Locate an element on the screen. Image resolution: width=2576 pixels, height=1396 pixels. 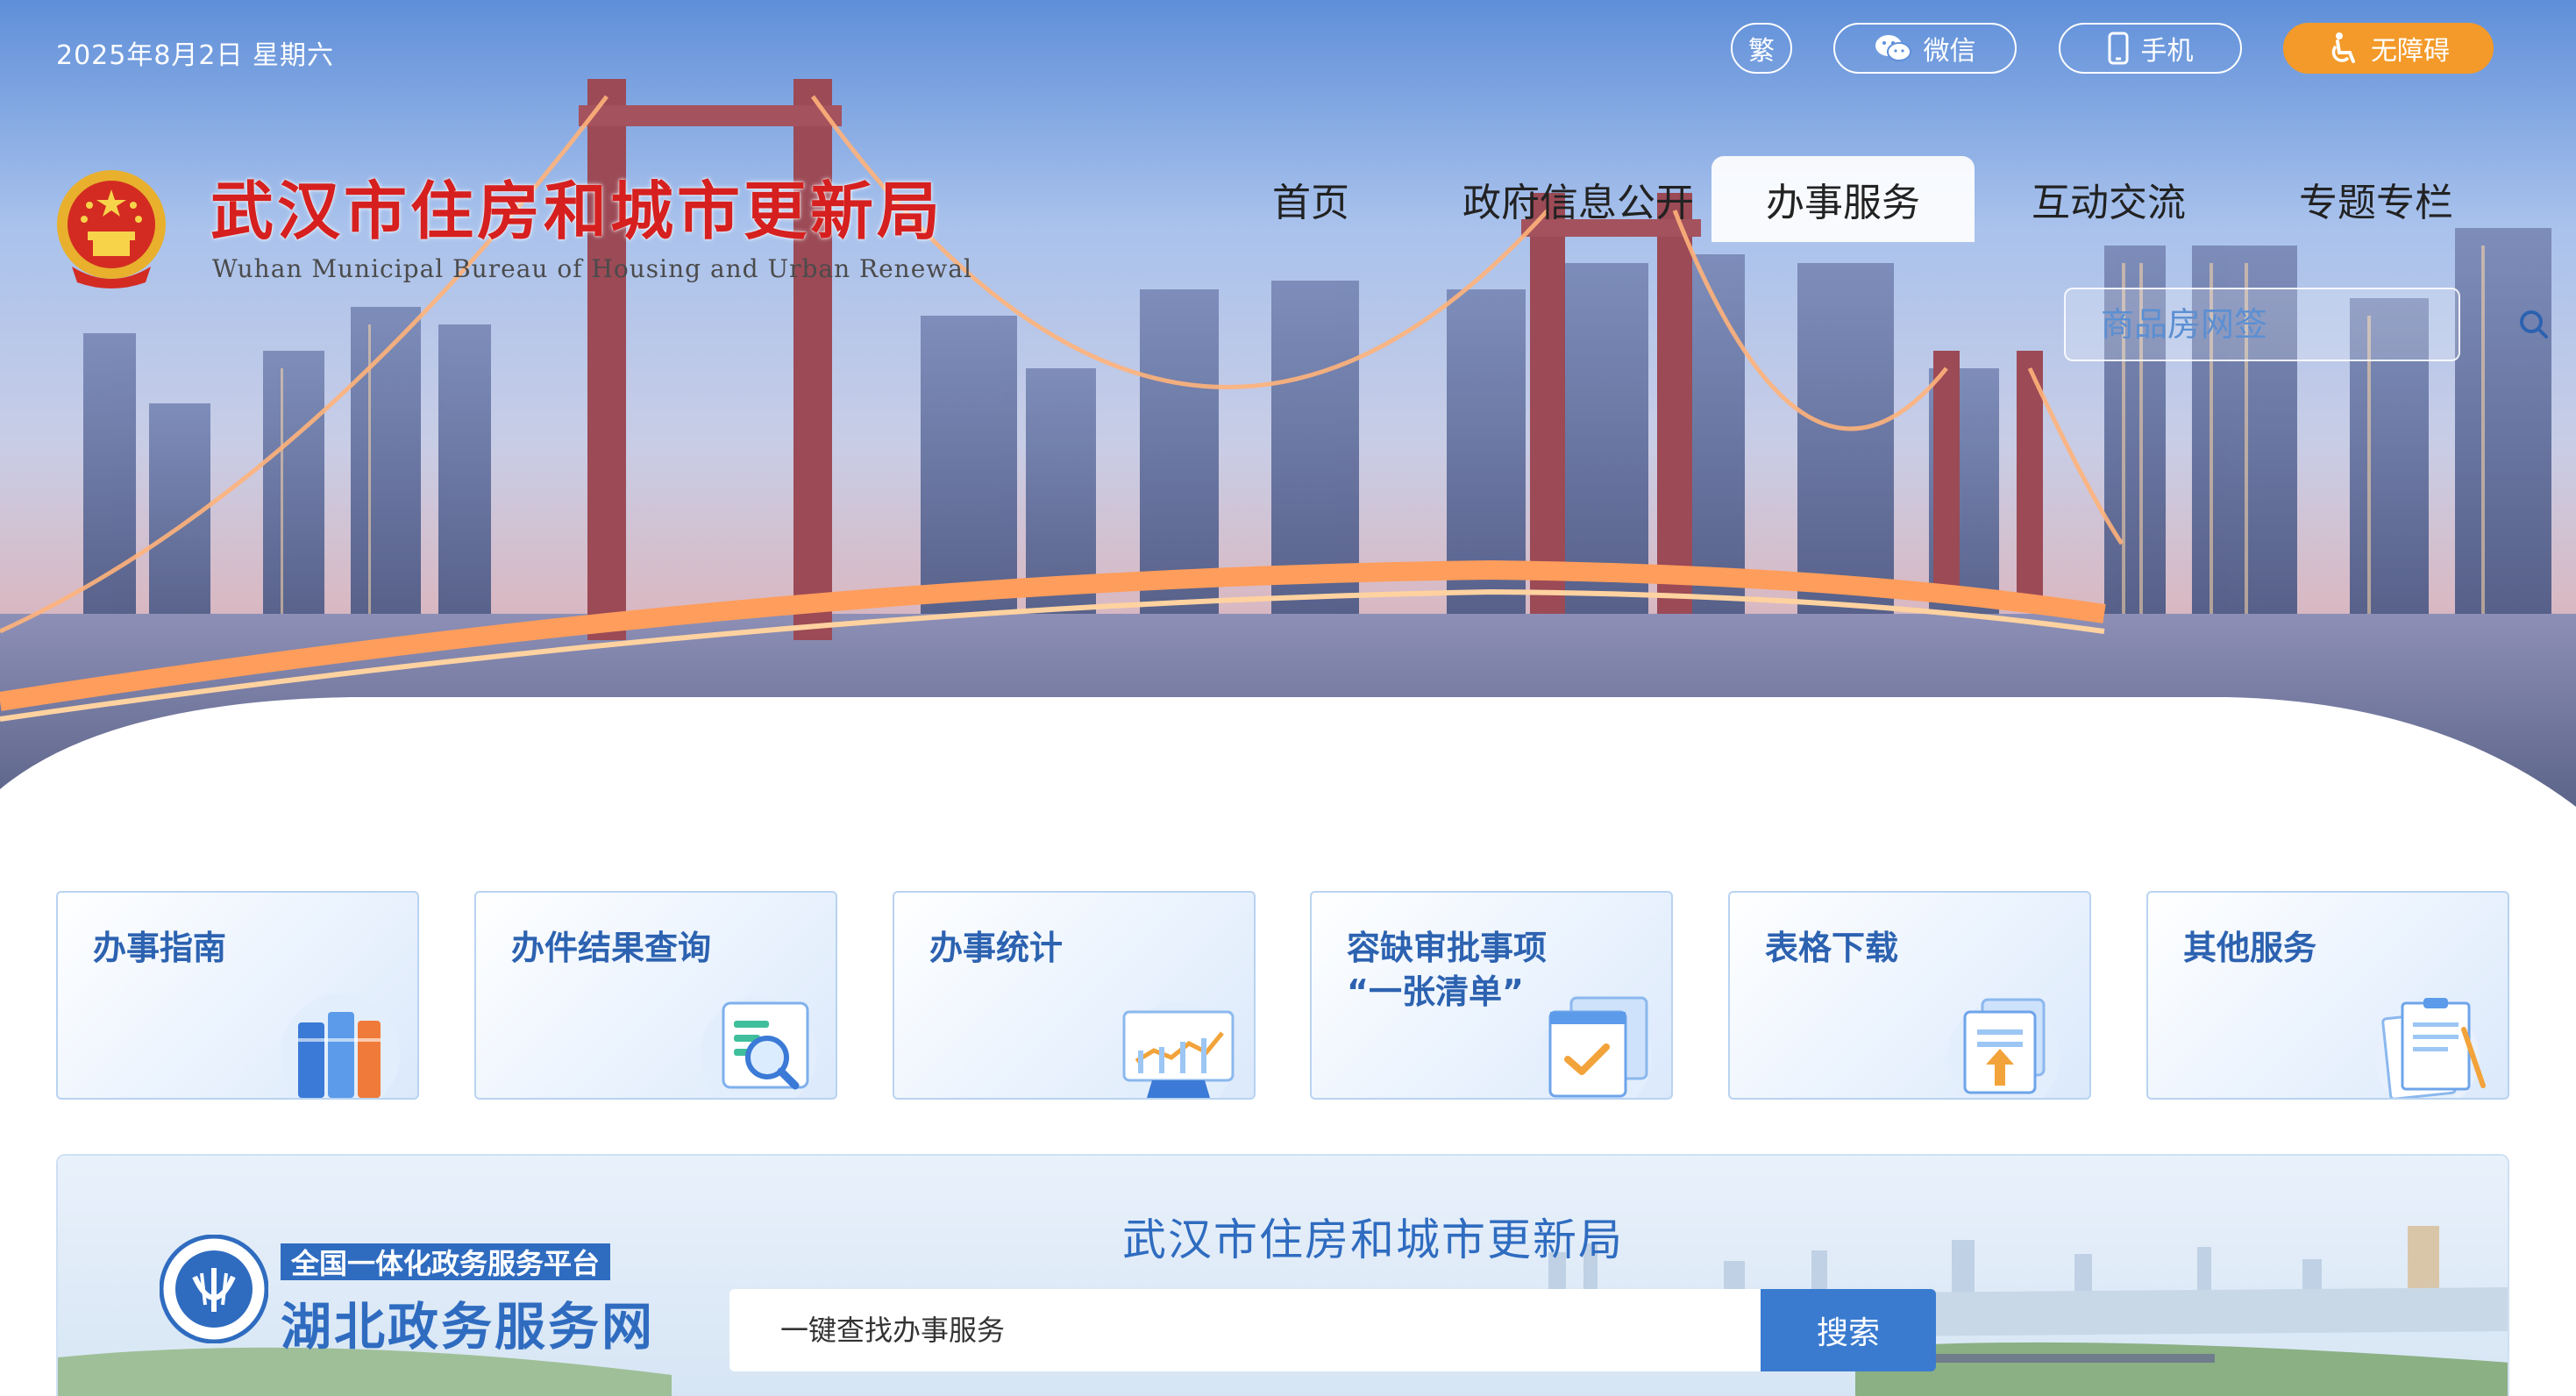
service-card-guide: 办事指南 is located at coordinates (237, 995).